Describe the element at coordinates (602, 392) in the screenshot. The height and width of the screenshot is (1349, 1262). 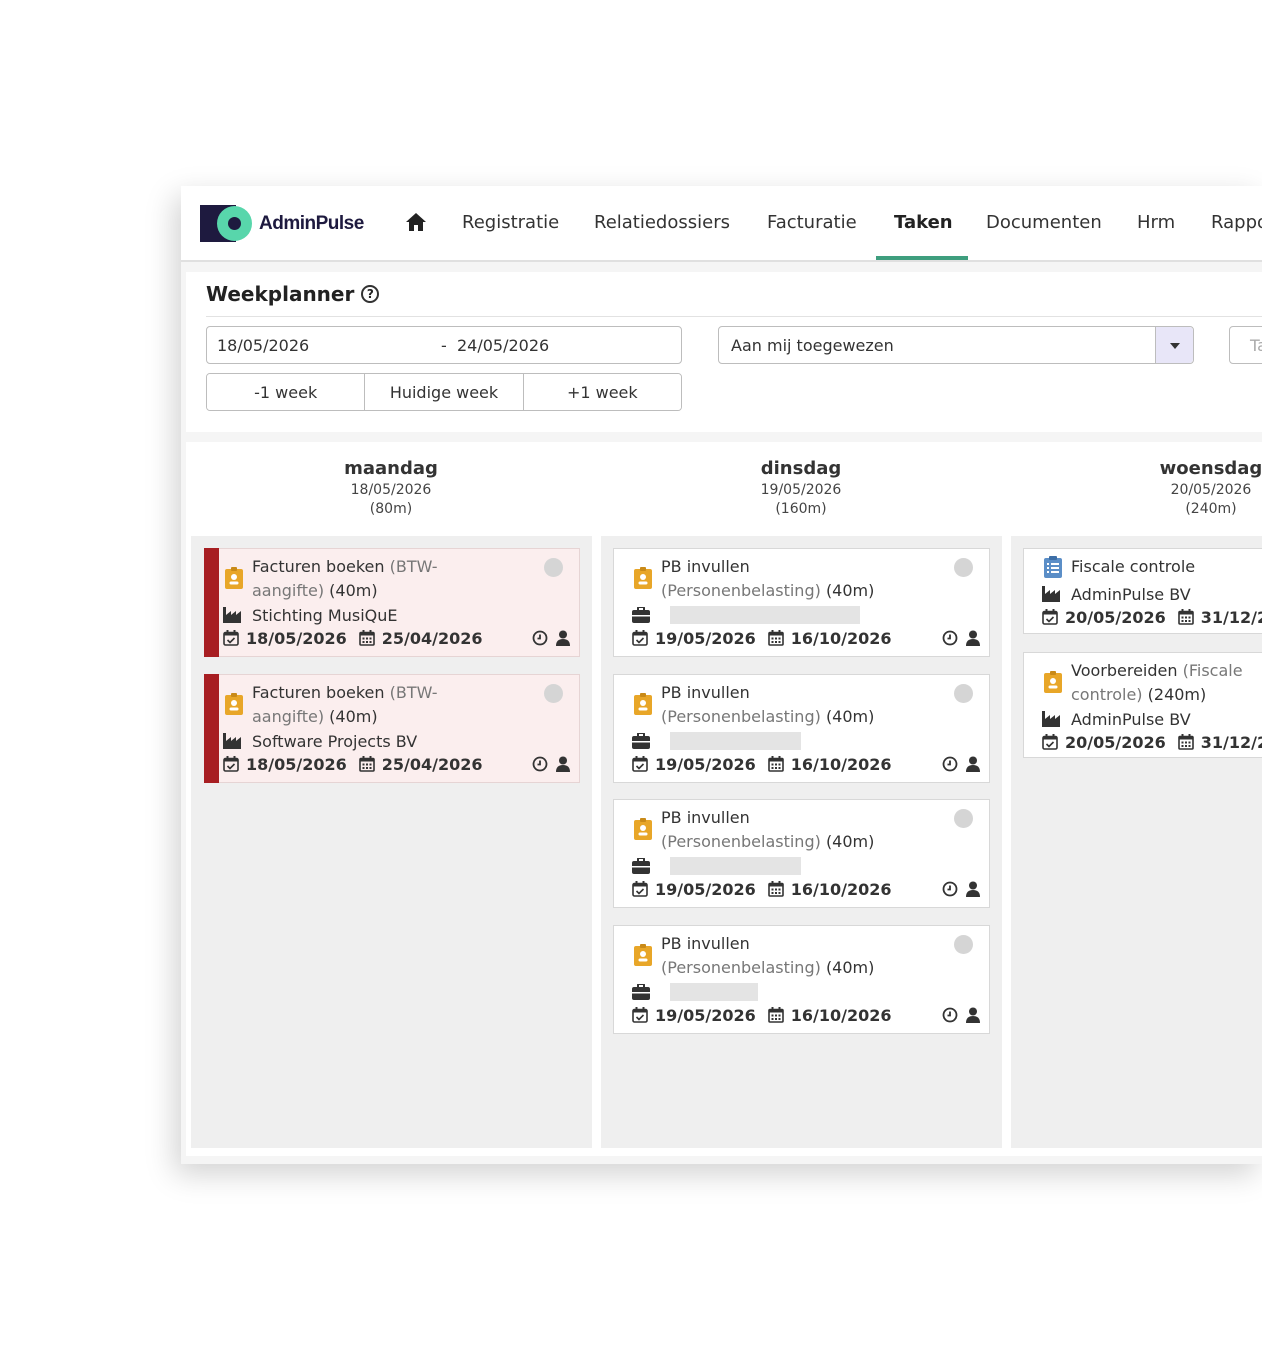
I see `next-week-button: +1 week` at that location.